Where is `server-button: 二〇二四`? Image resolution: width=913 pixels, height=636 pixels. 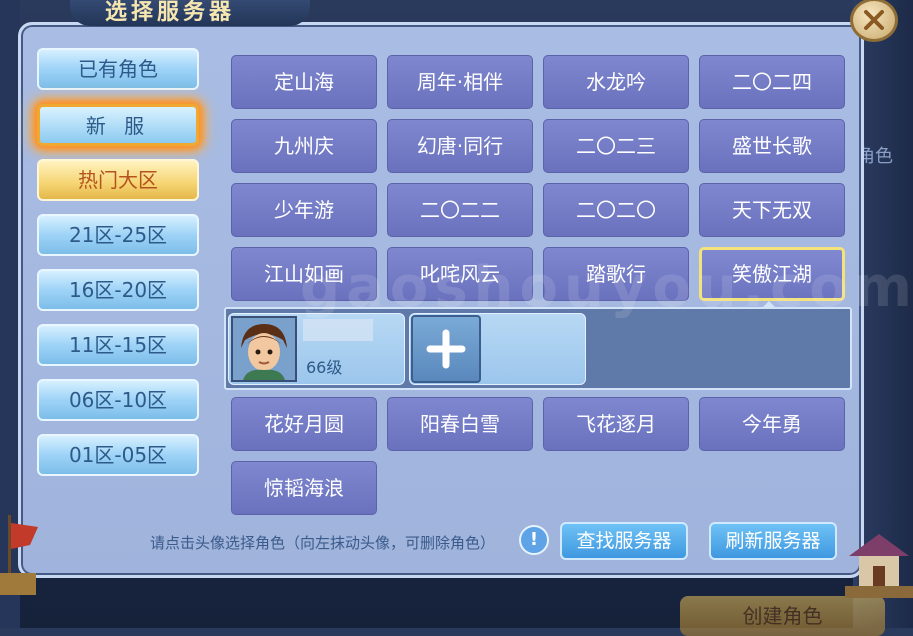
server-button: 二〇二四 is located at coordinates (772, 82).